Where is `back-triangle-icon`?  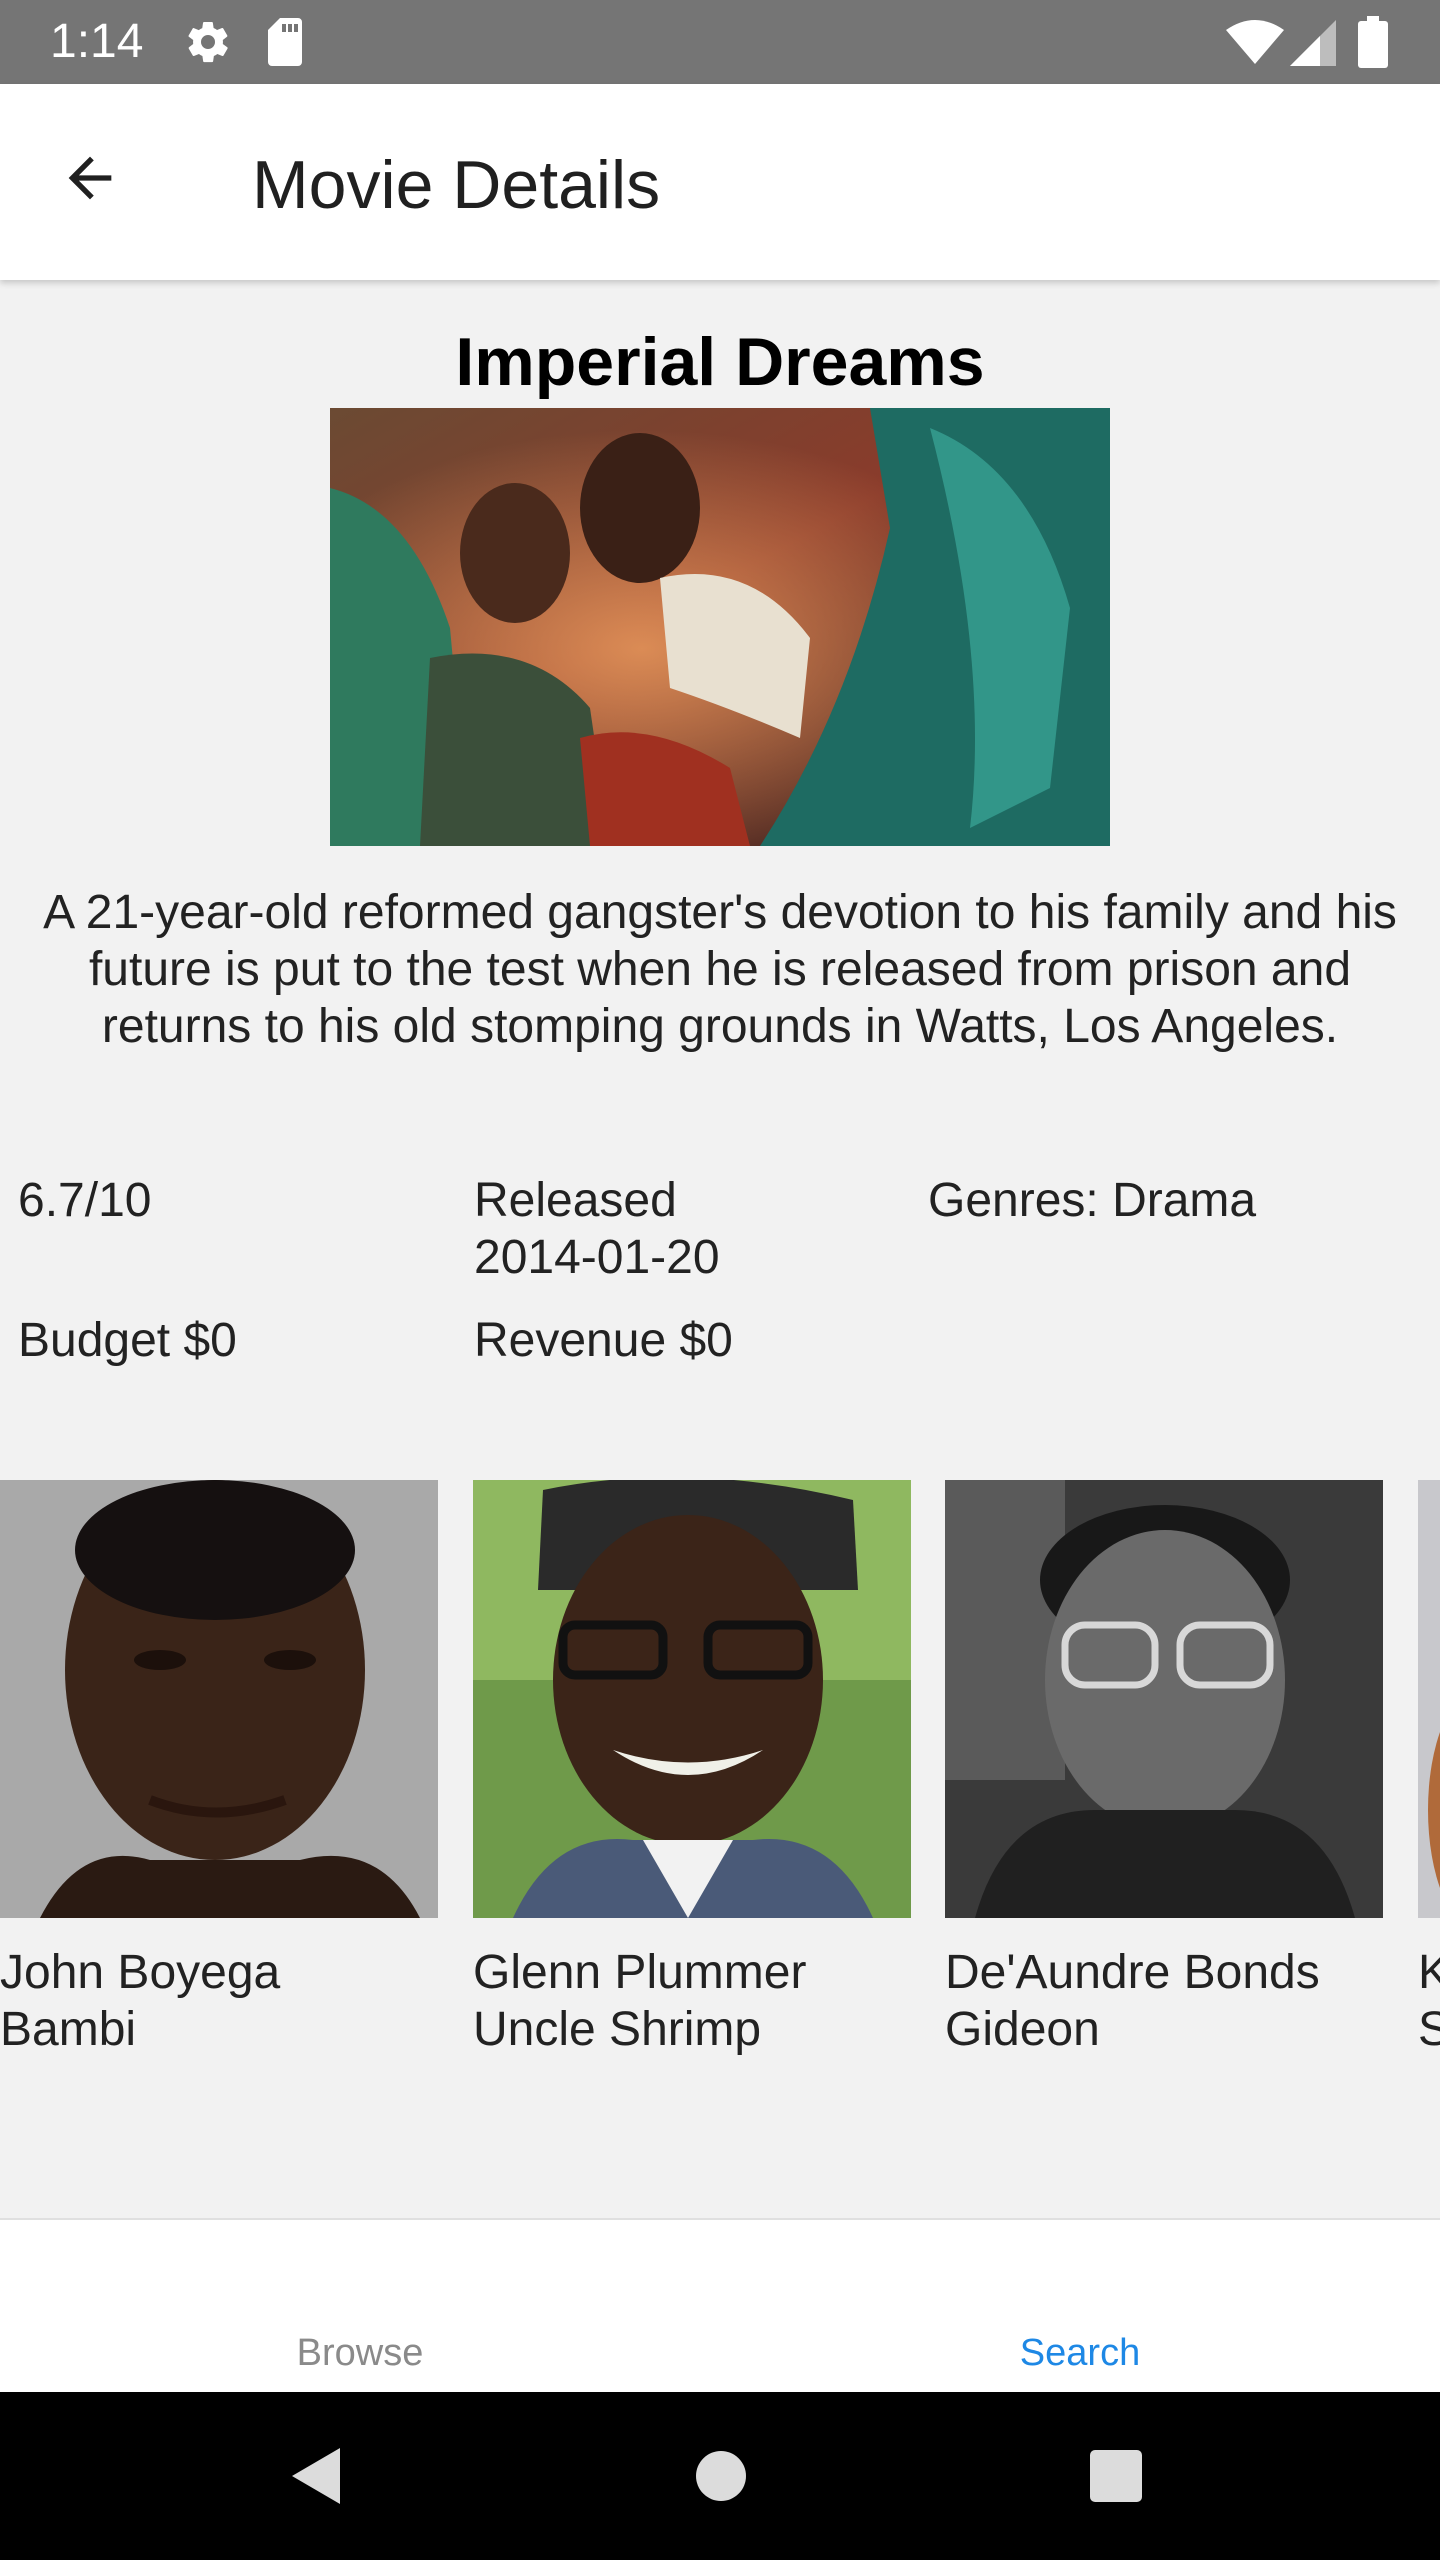
back-triangle-icon is located at coordinates (318, 2476).